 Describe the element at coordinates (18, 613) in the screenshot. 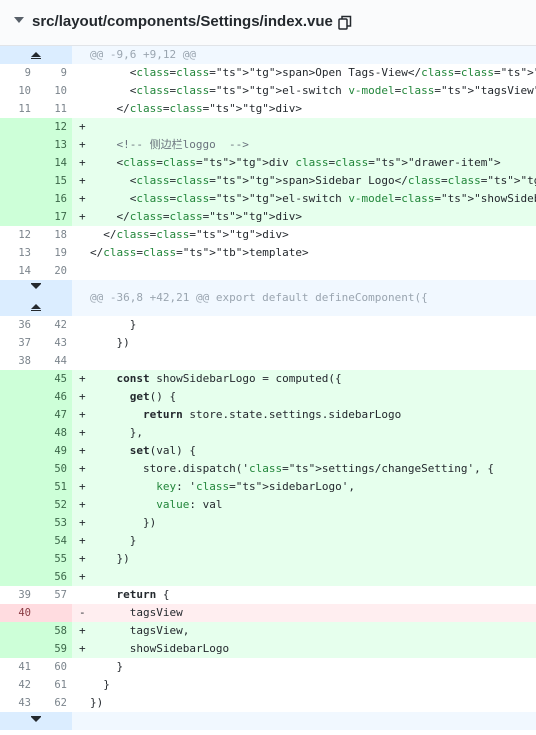

I see `old-line-number: 40` at that location.